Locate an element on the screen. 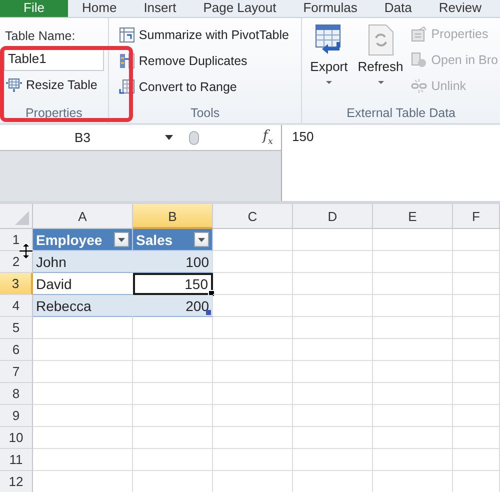 The height and width of the screenshot is (492, 500). row-header: 5 is located at coordinates (16, 328).